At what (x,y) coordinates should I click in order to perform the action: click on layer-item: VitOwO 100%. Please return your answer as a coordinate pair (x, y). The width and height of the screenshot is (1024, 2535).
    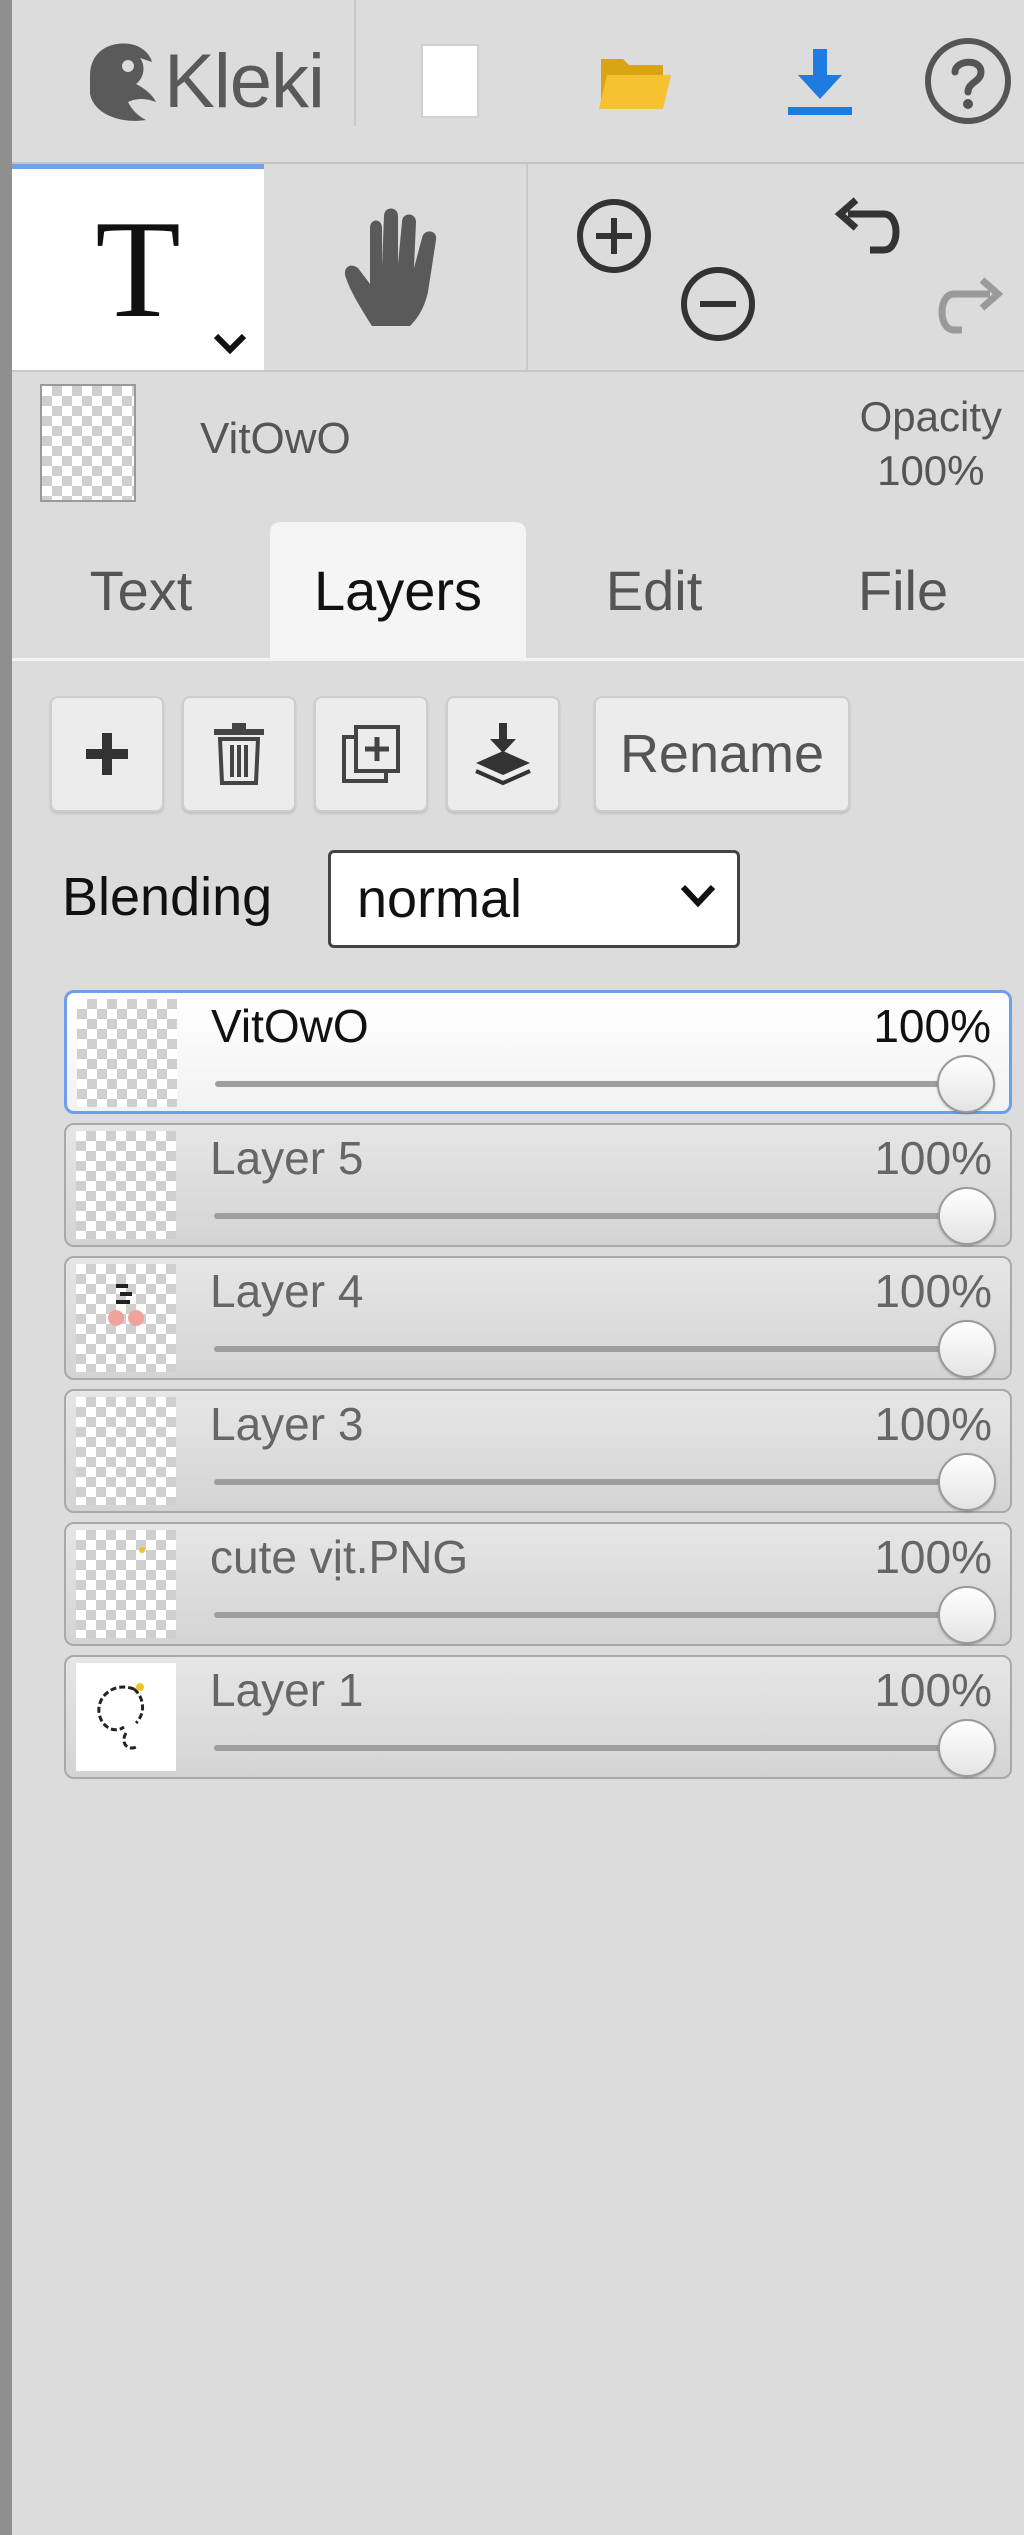
    Looking at the image, I should click on (538, 1052).